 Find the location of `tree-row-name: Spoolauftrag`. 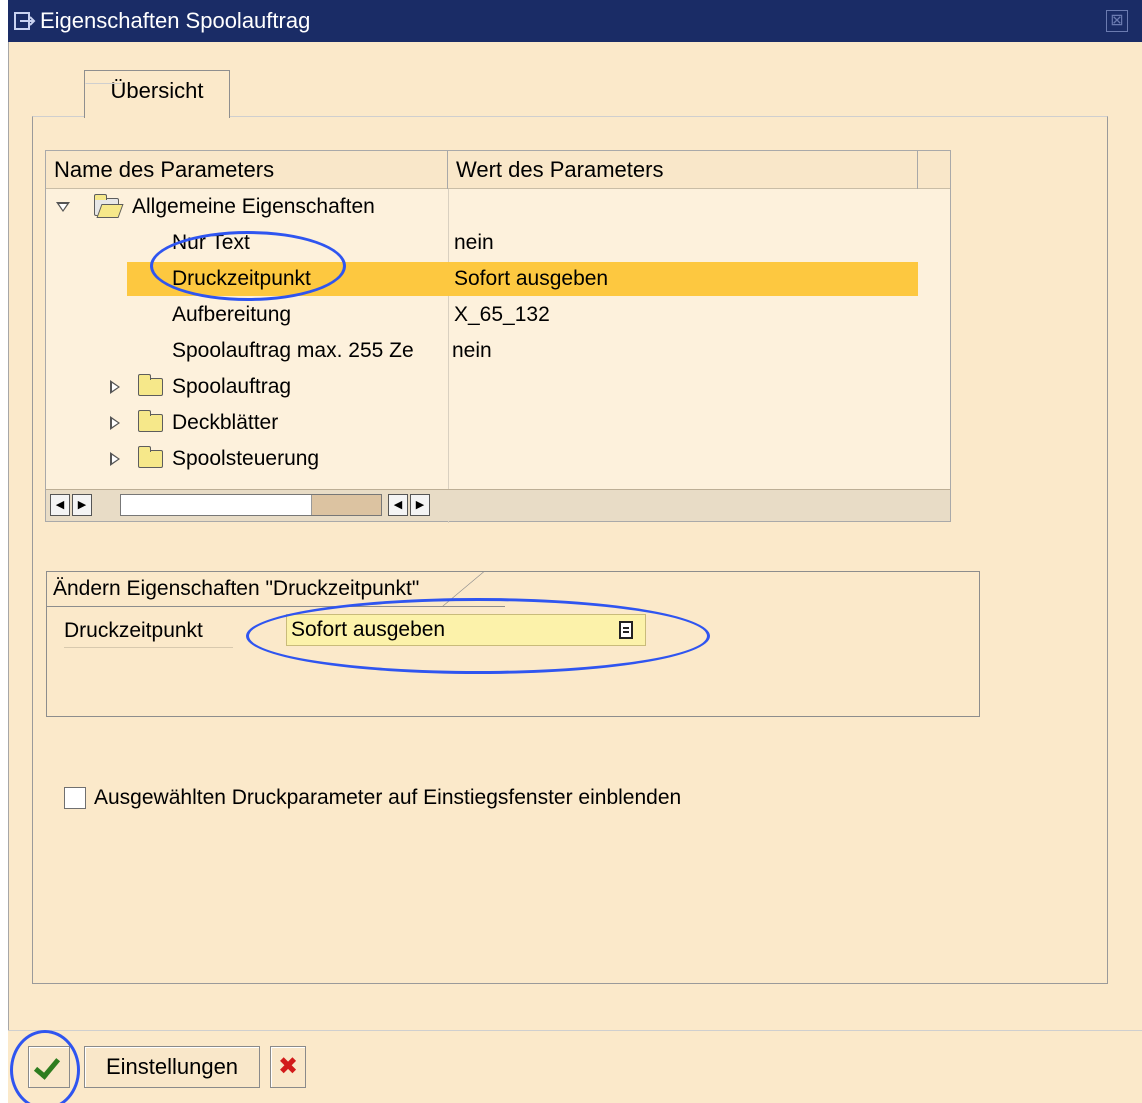

tree-row-name: Spoolauftrag is located at coordinates (232, 386).